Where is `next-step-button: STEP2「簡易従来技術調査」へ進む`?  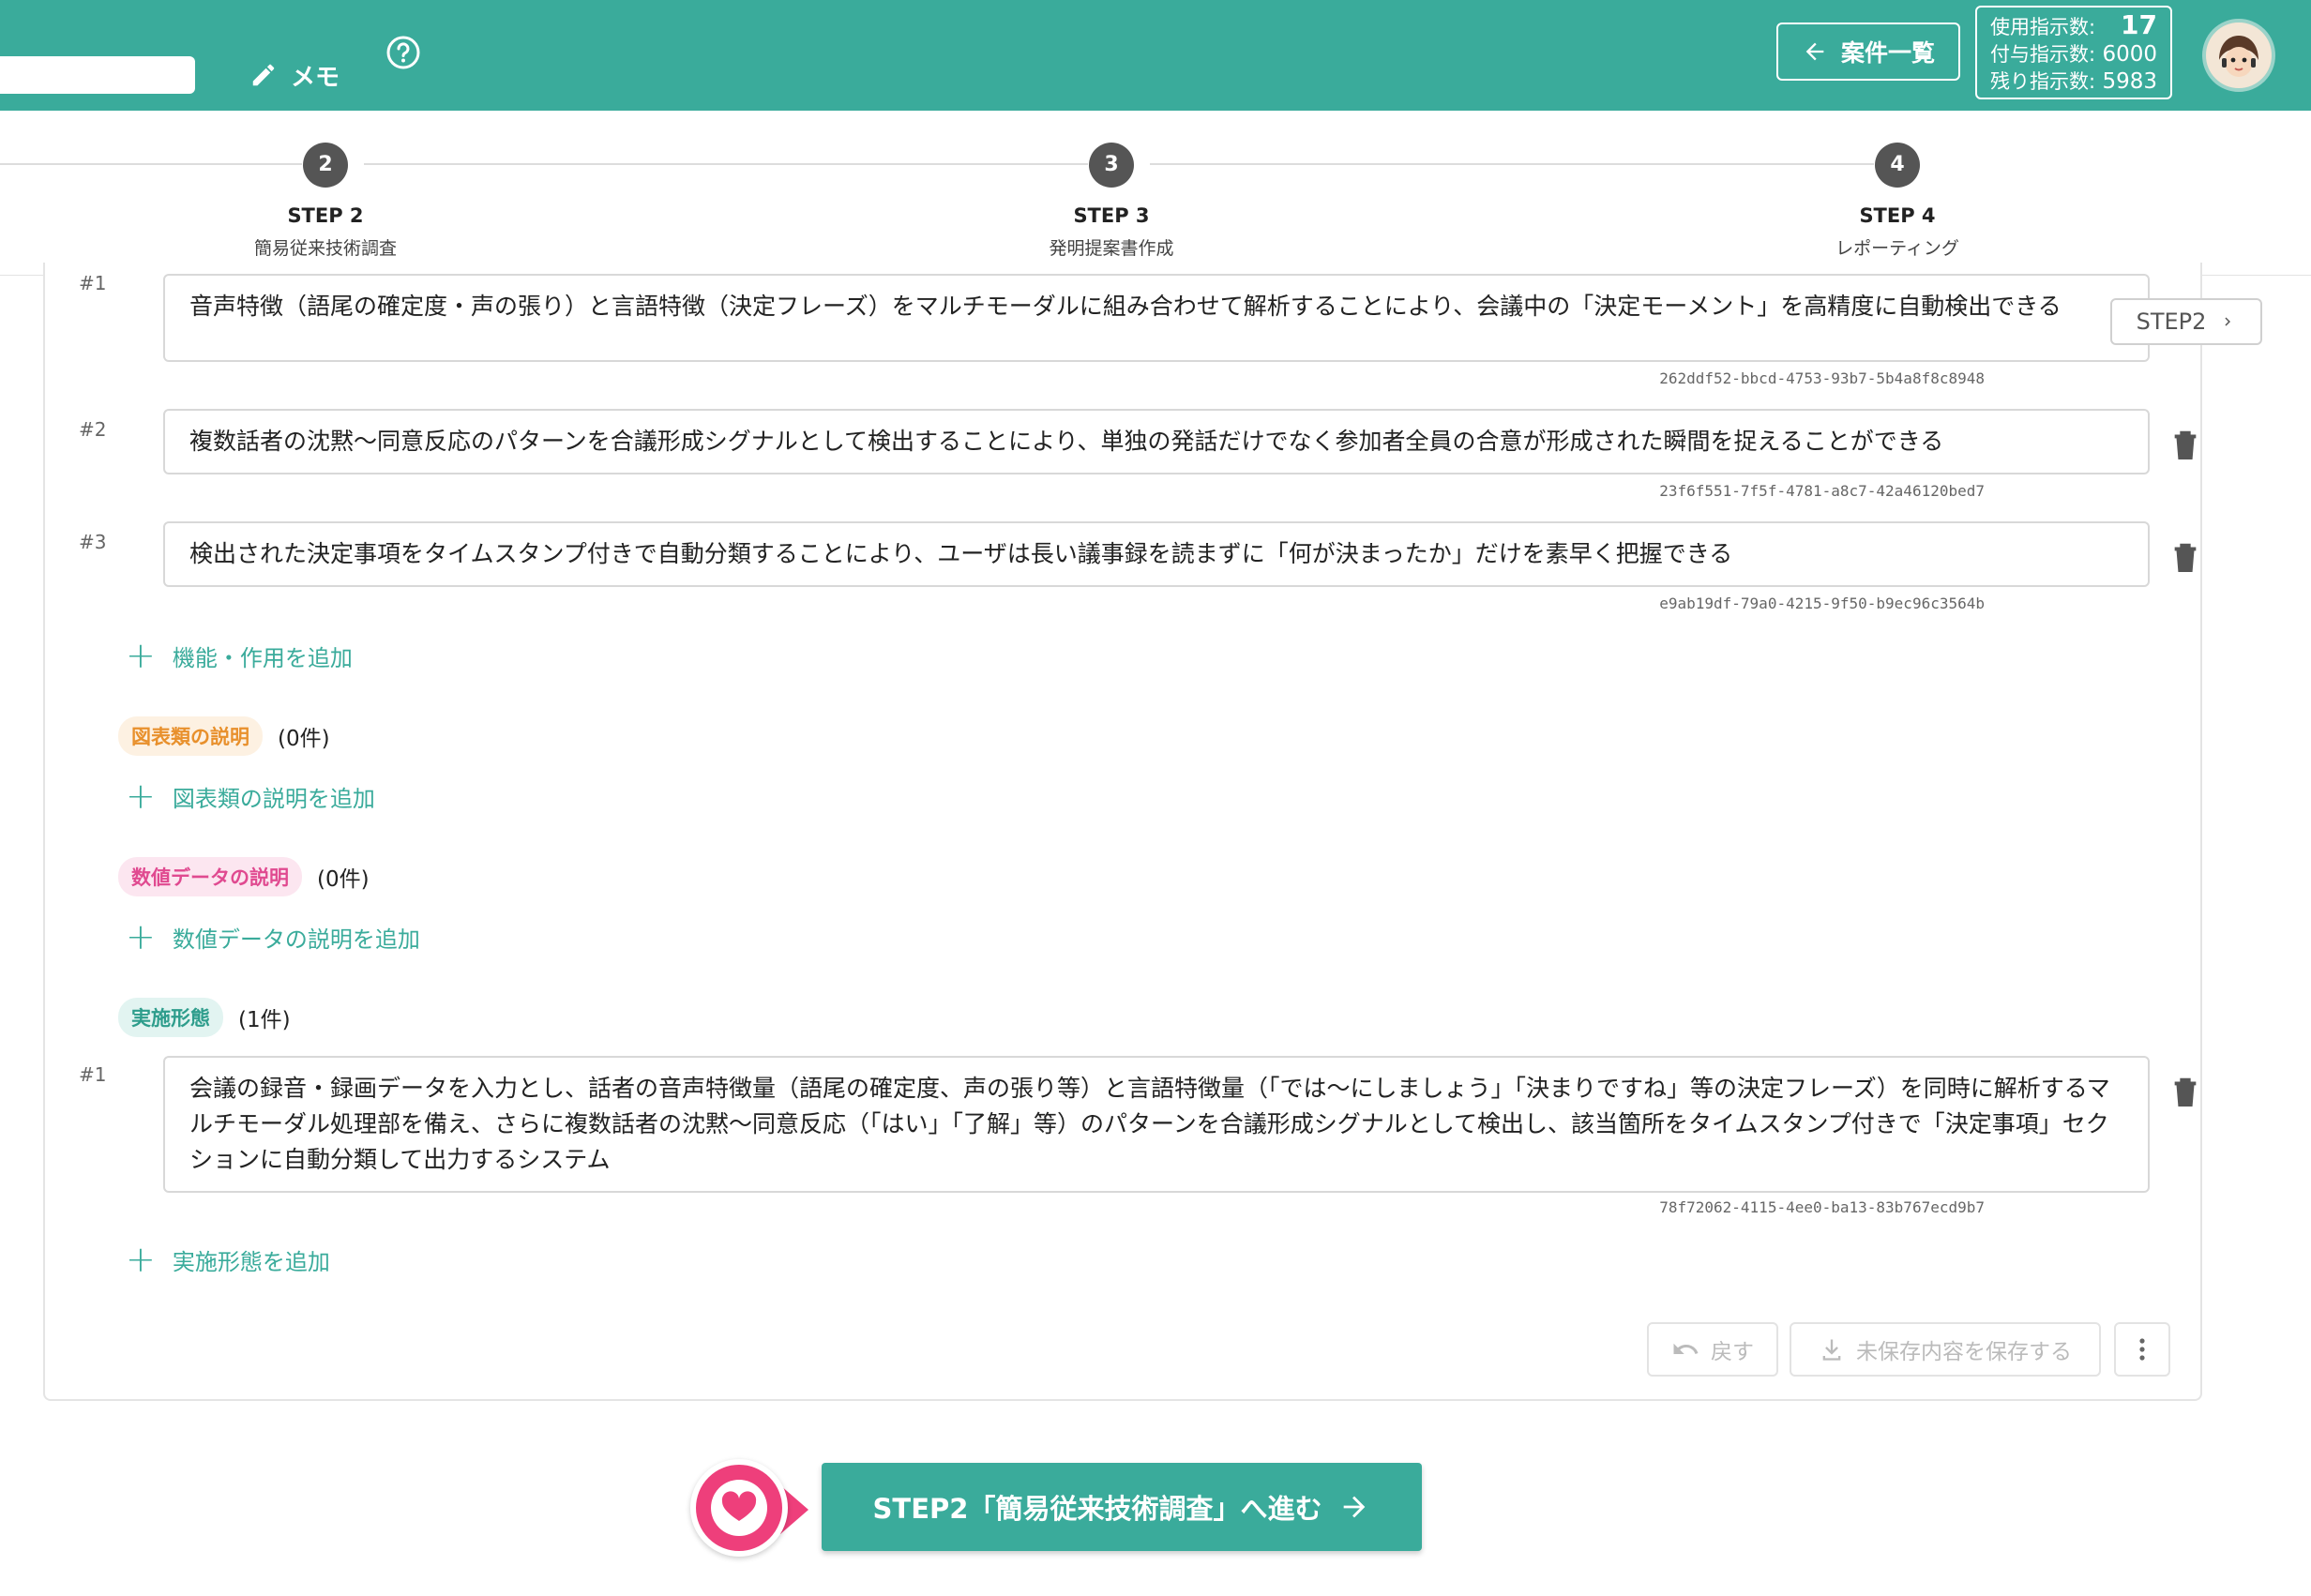 next-step-button: STEP2「簡易従来技術調査」へ進む is located at coordinates (1122, 1507).